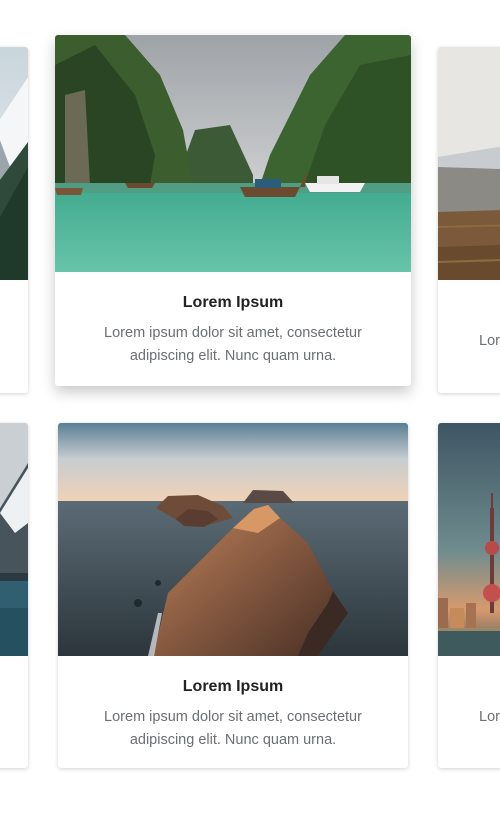 Image resolution: width=500 pixels, height=816 pixels. I want to click on carousel-card-left-row1, so click(14, 220).